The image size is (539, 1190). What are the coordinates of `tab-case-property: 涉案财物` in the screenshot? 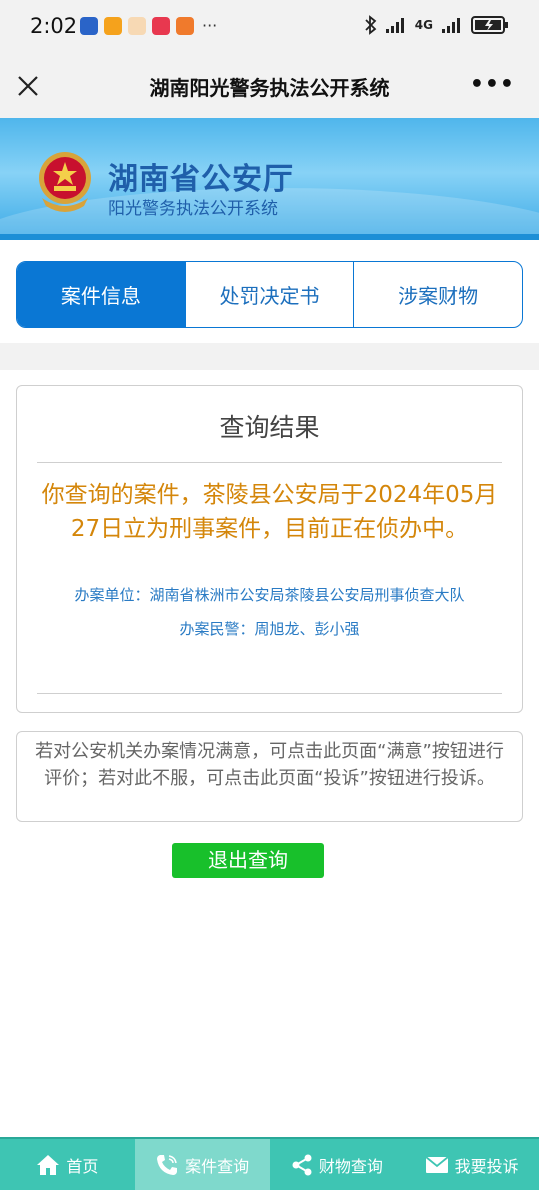 It's located at (437, 294).